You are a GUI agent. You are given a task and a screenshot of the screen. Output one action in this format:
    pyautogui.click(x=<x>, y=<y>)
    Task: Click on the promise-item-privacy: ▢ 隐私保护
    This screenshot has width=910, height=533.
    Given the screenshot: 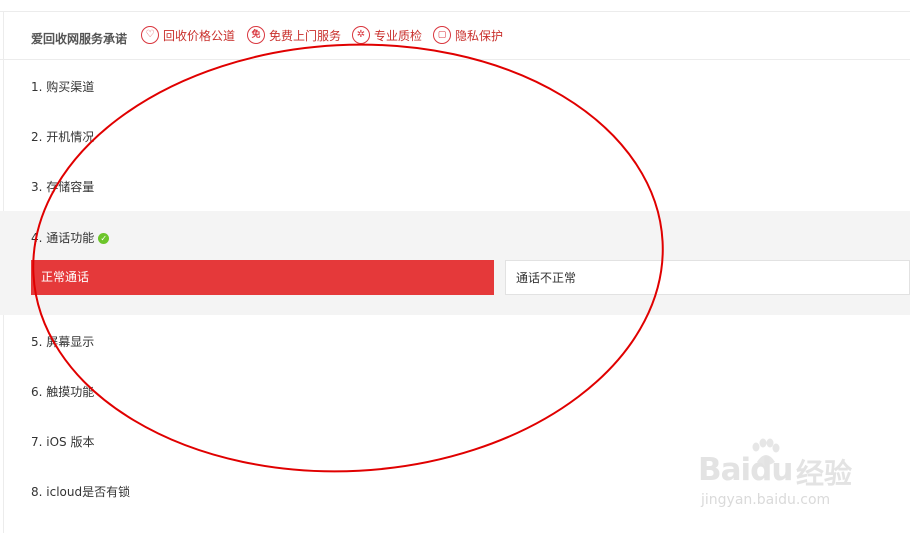 What is the action you would take?
    pyautogui.click(x=468, y=35)
    